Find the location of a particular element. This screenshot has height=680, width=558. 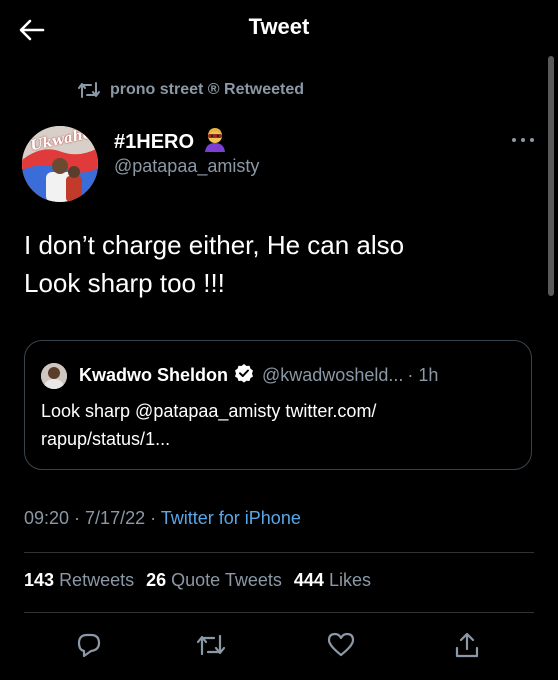

retweet-context-label: prono street ® Retweeted is located at coordinates (207, 89).